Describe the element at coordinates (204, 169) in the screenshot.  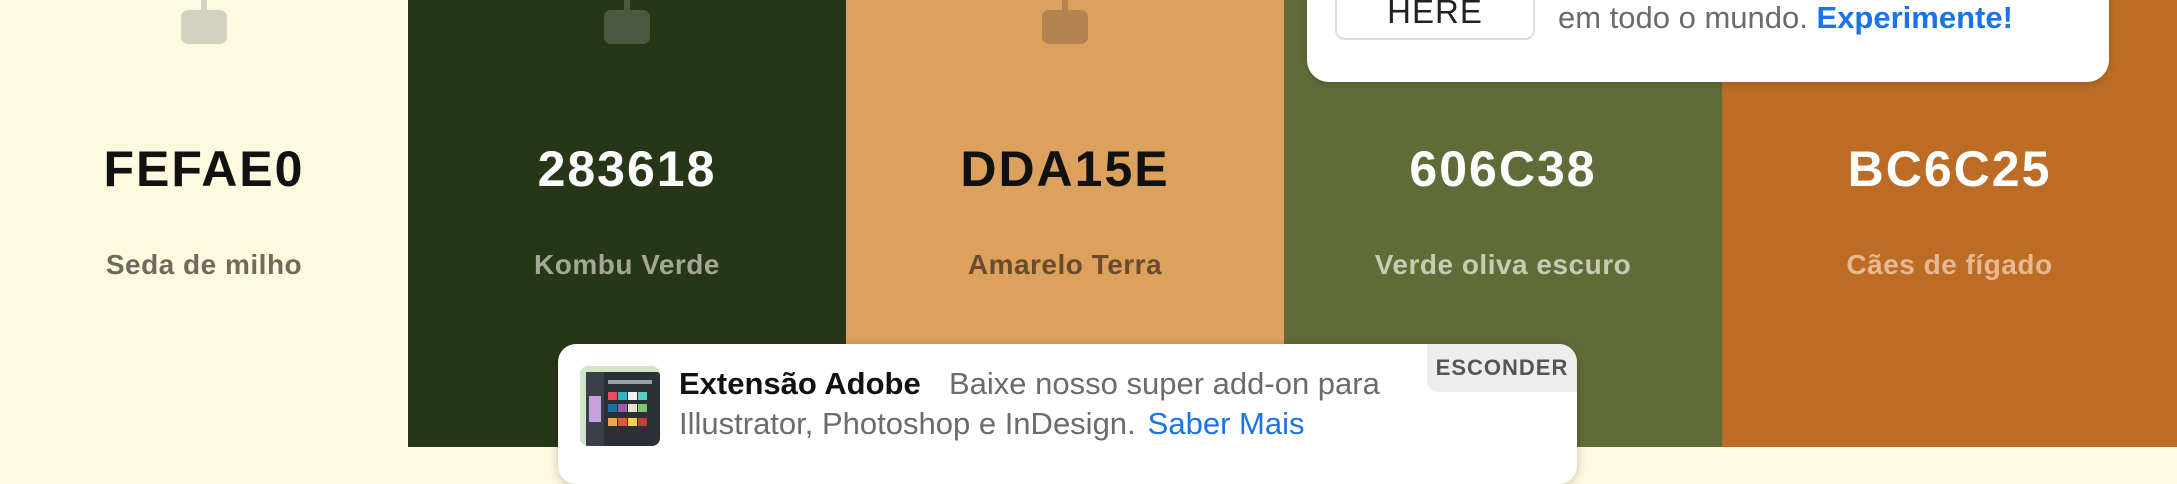
I see `swatch-hex: FEFAE0` at that location.